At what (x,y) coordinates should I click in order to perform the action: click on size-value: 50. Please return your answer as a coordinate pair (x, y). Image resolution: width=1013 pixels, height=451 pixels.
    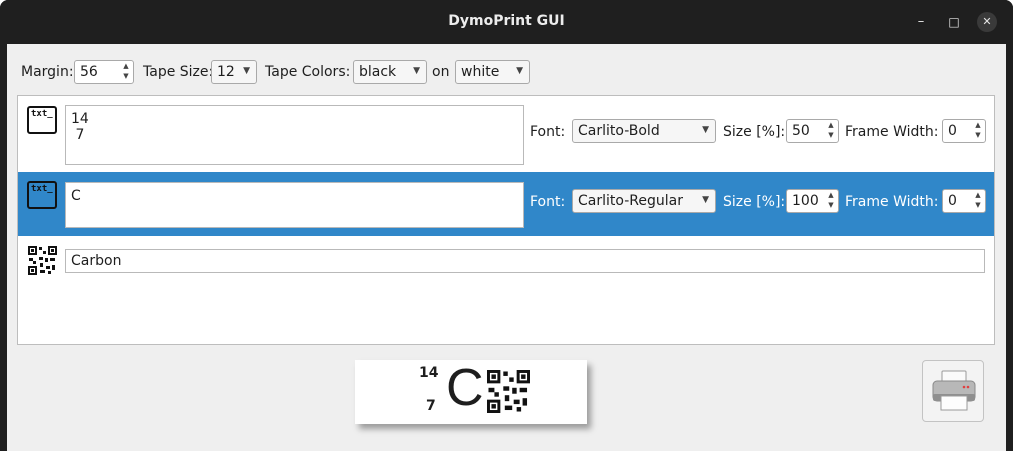
    Looking at the image, I should click on (801, 131).